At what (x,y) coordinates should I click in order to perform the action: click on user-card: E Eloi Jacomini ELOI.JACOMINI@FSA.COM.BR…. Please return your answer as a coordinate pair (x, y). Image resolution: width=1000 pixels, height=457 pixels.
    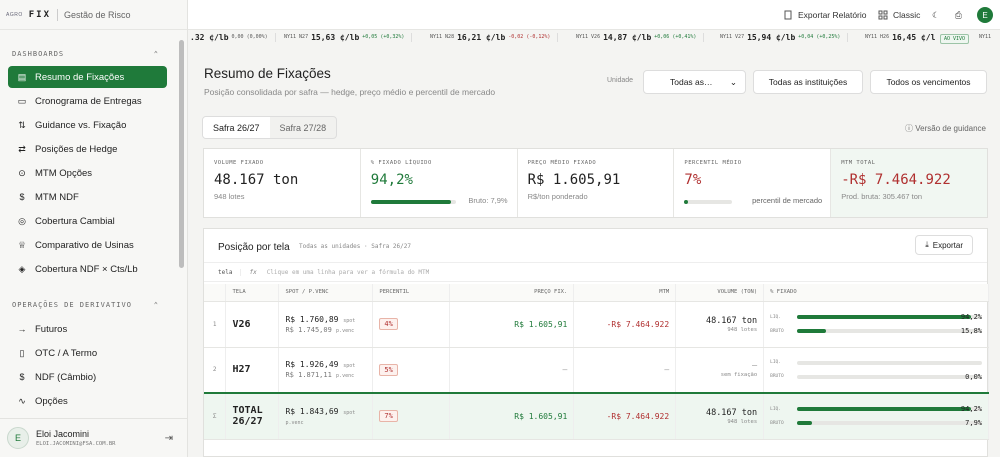
    Looking at the image, I should click on (94, 437).